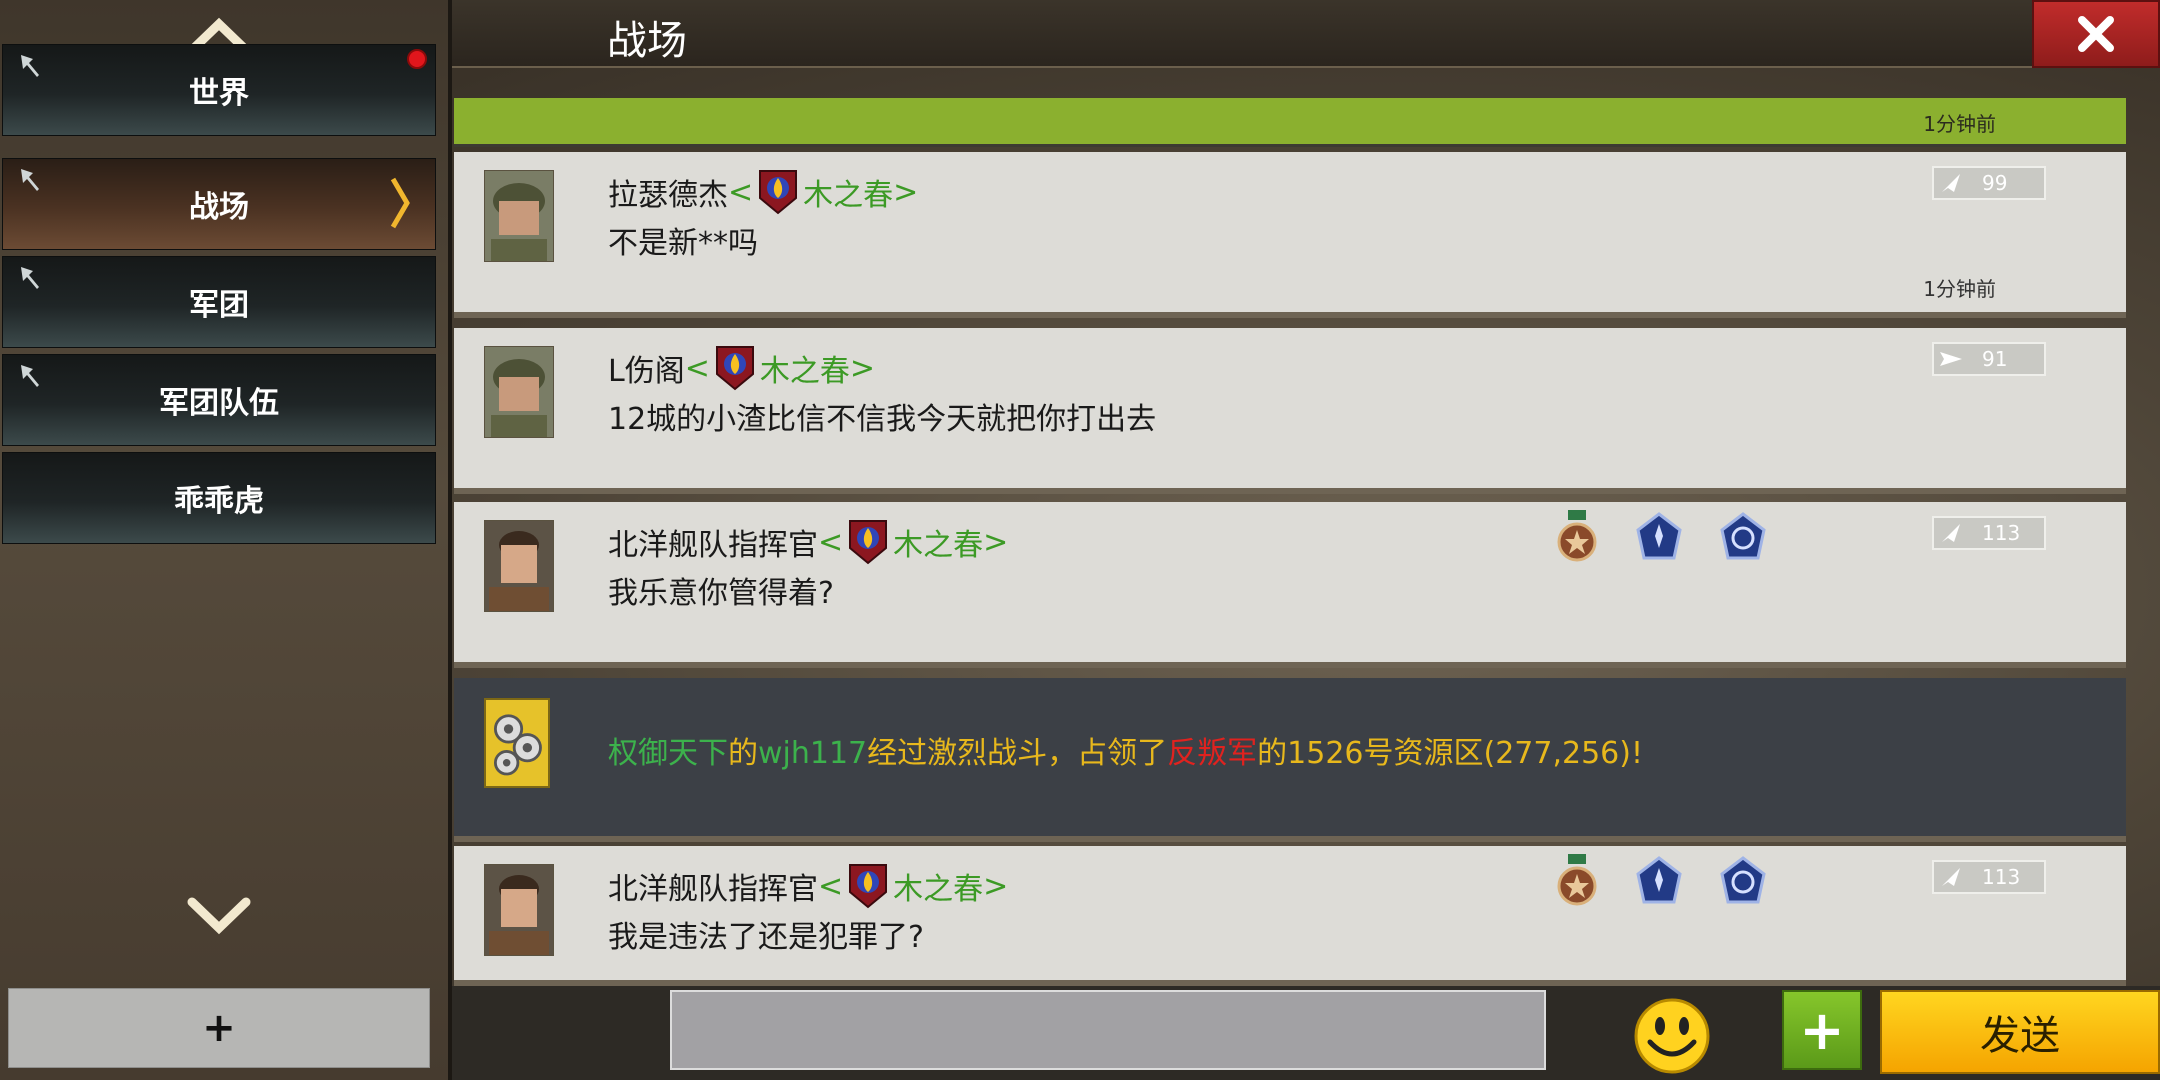  Describe the element at coordinates (219, 1028) in the screenshot. I see `add-channel-button: +` at that location.